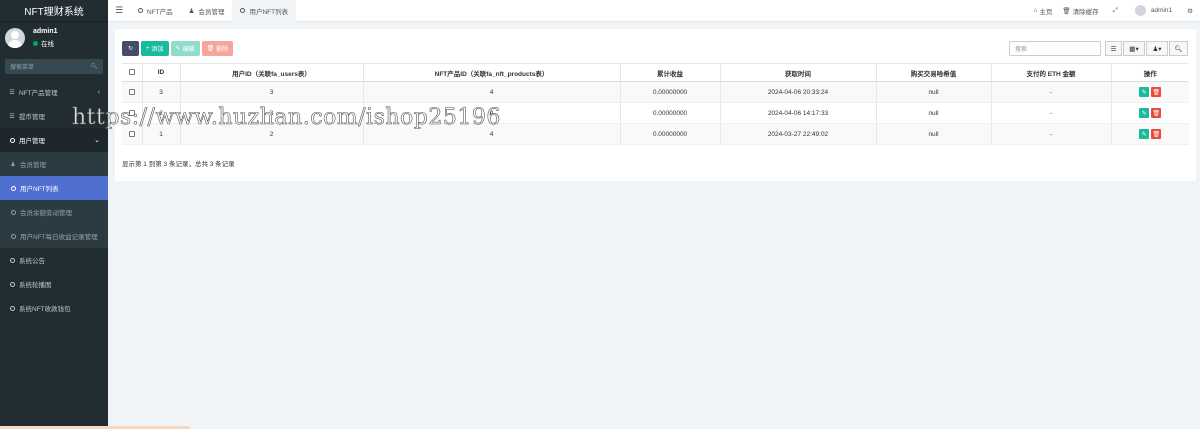  Describe the element at coordinates (54, 284) in the screenshot. I see `sidebar-item-carousel: 系统轮播图` at that location.